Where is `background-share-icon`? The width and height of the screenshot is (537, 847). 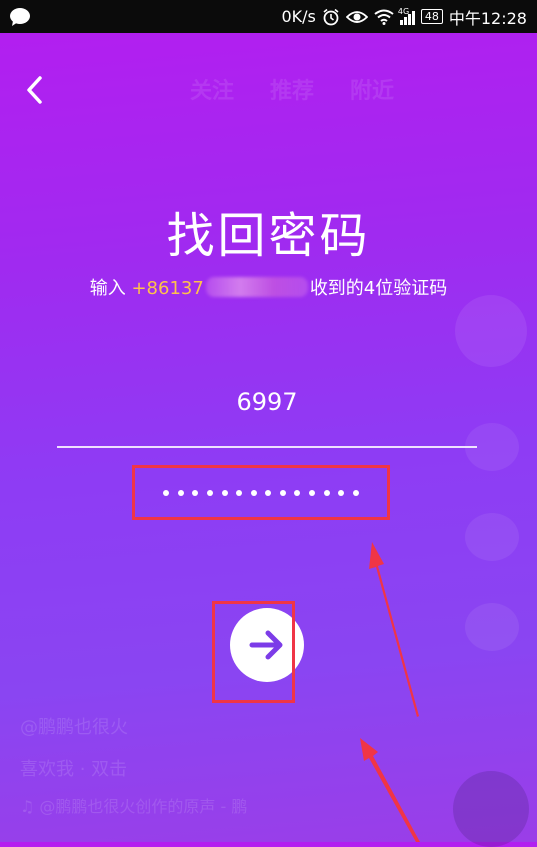 background-share-icon is located at coordinates (492, 627).